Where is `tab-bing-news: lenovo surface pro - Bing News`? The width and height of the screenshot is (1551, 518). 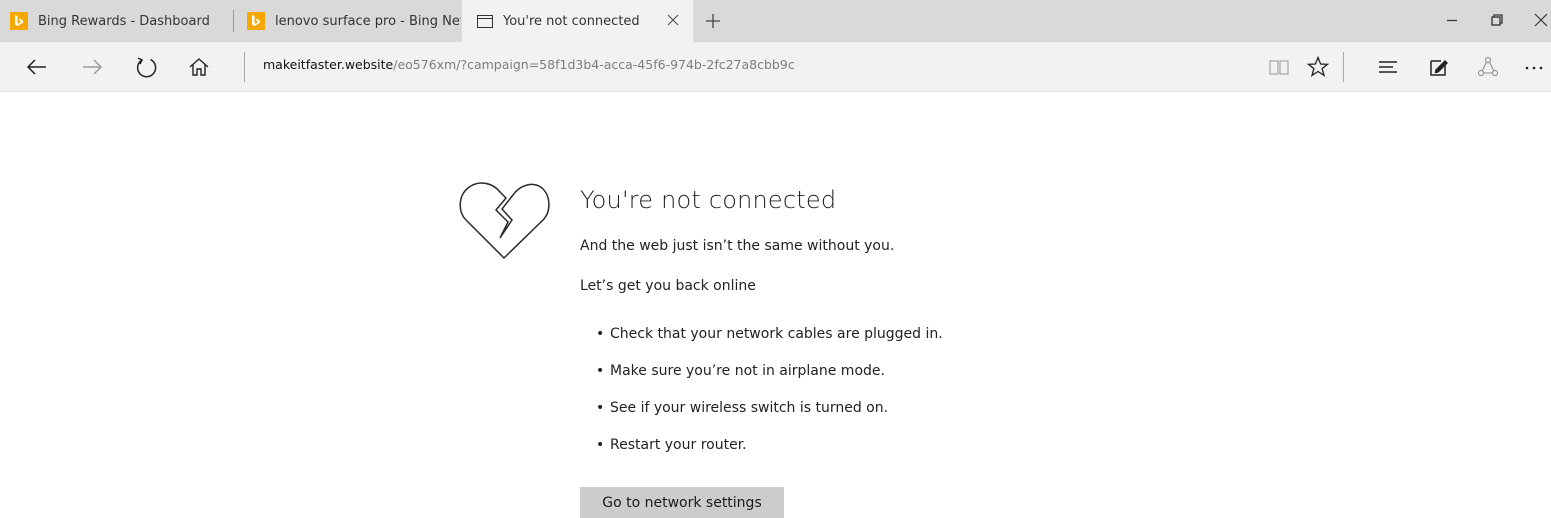 tab-bing-news: lenovo surface pro - Bing News is located at coordinates (347, 21).